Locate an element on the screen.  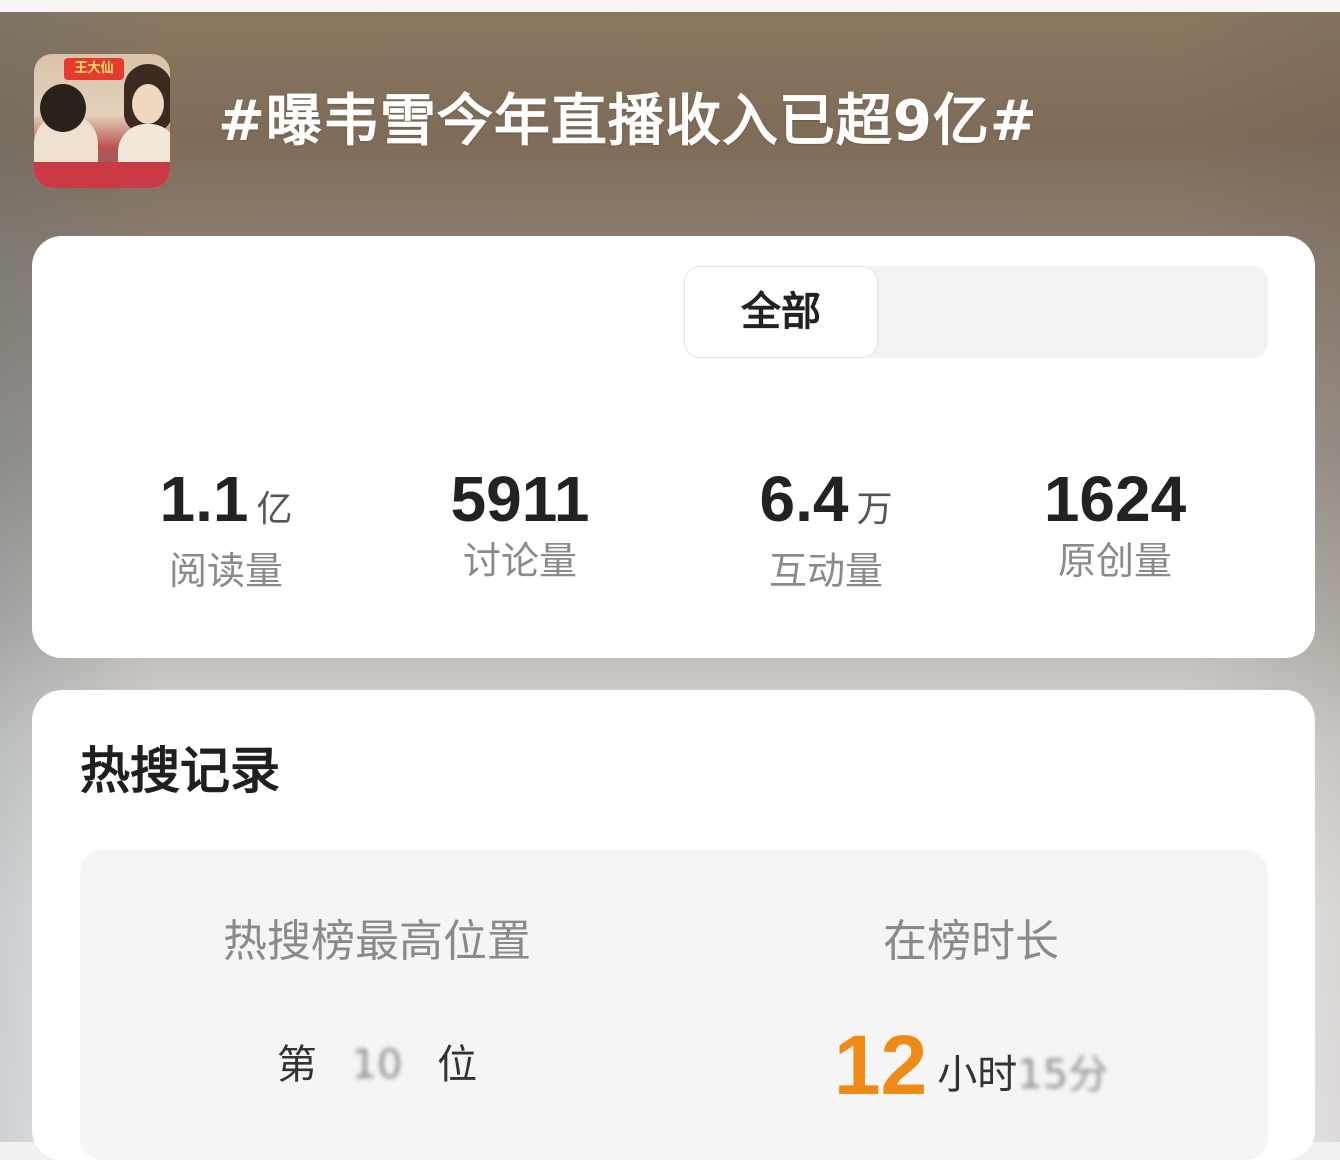
stat-read: 1.1 亿 阅读量 is located at coordinates (226, 530).